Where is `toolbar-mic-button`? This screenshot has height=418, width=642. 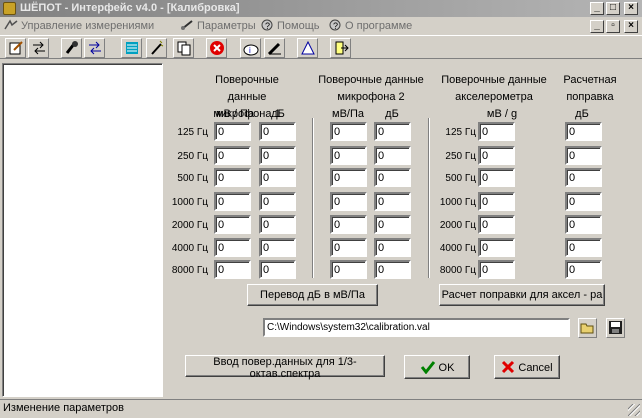 toolbar-mic-button is located at coordinates (71, 48).